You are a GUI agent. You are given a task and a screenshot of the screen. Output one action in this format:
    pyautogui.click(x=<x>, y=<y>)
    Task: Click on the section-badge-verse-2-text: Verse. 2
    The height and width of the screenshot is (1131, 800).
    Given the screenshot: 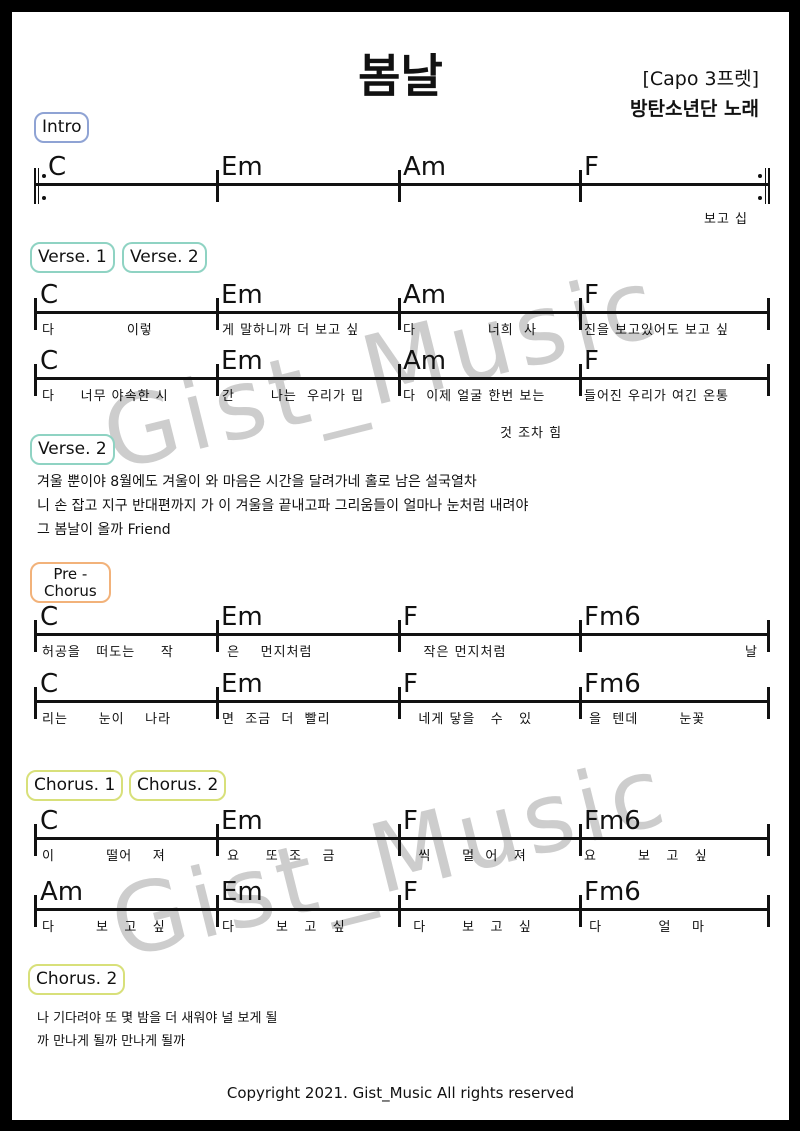 What is the action you would take?
    pyautogui.click(x=72, y=449)
    